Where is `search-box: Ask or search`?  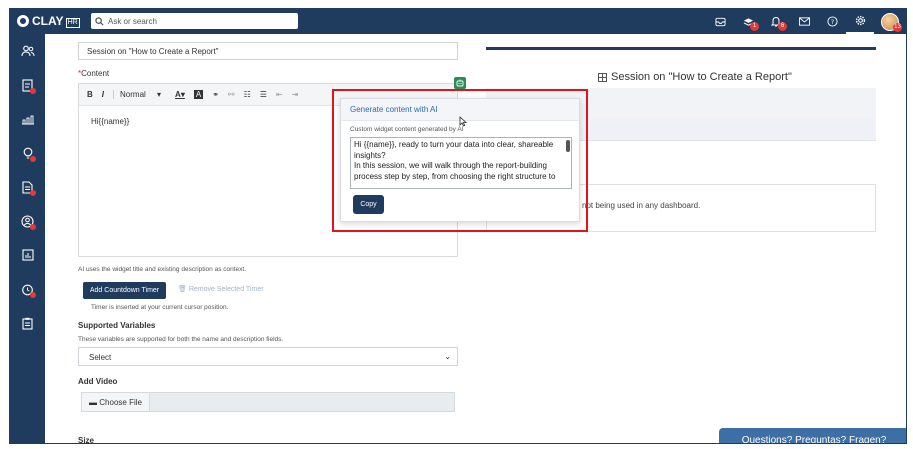
search-box: Ask or search is located at coordinates (194, 21).